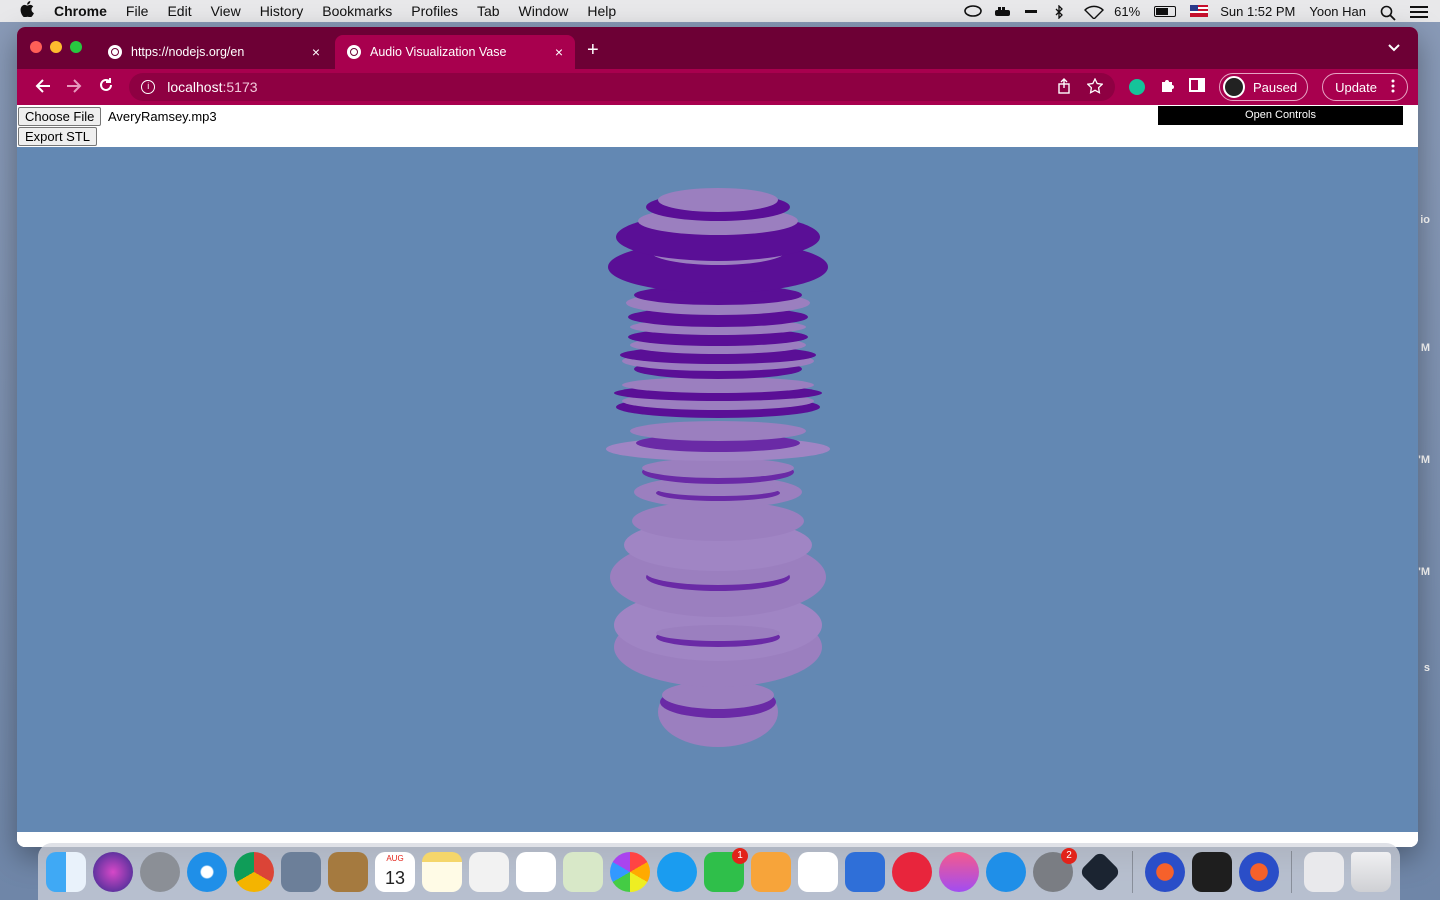  I want to click on menubar-clock: Sun 1:52 PM, so click(1257, 11).